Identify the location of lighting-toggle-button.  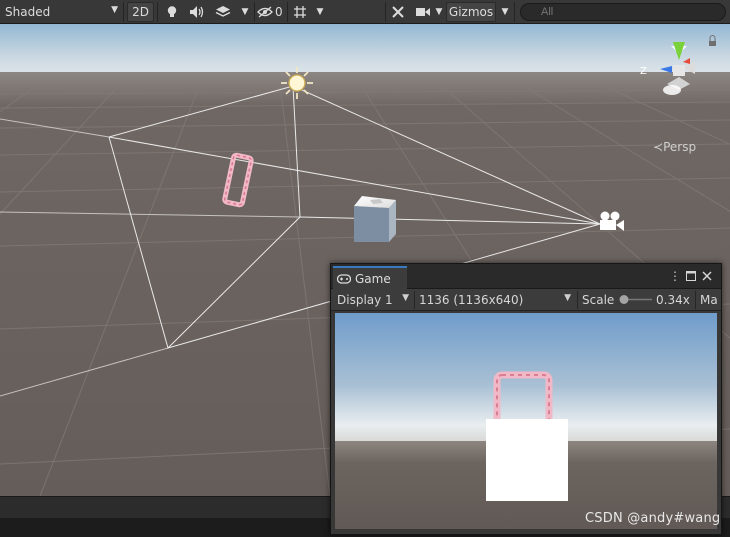
(172, 12).